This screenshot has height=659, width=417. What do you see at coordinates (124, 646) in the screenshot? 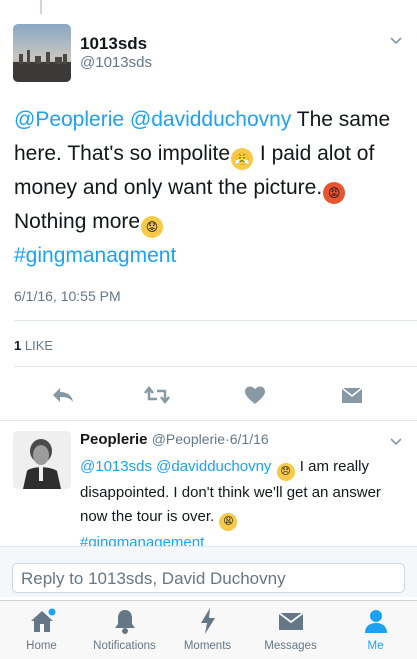
I see `tab-label: Notifications` at bounding box center [124, 646].